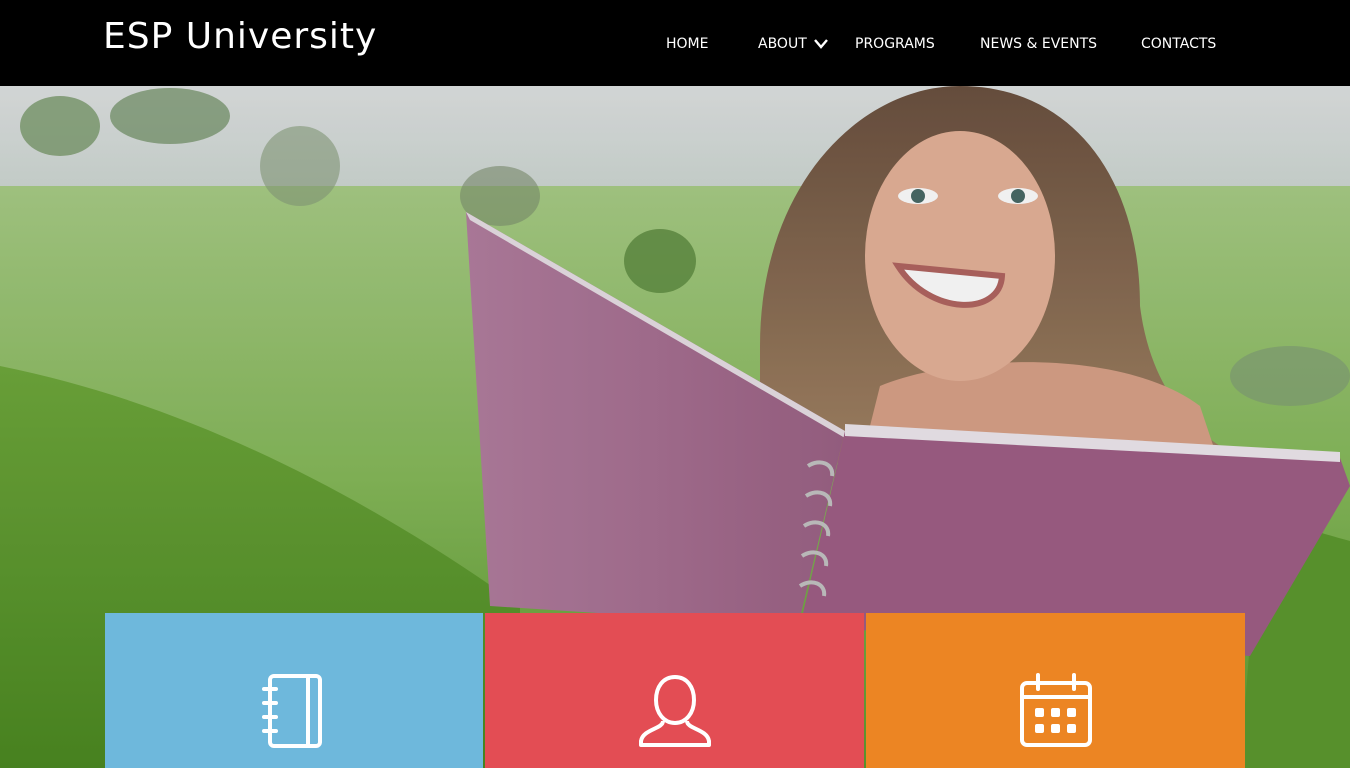 The height and width of the screenshot is (768, 1350). Describe the element at coordinates (1038, 44) in the screenshot. I see `nav-news-events: NEWS & EVENTS` at that location.